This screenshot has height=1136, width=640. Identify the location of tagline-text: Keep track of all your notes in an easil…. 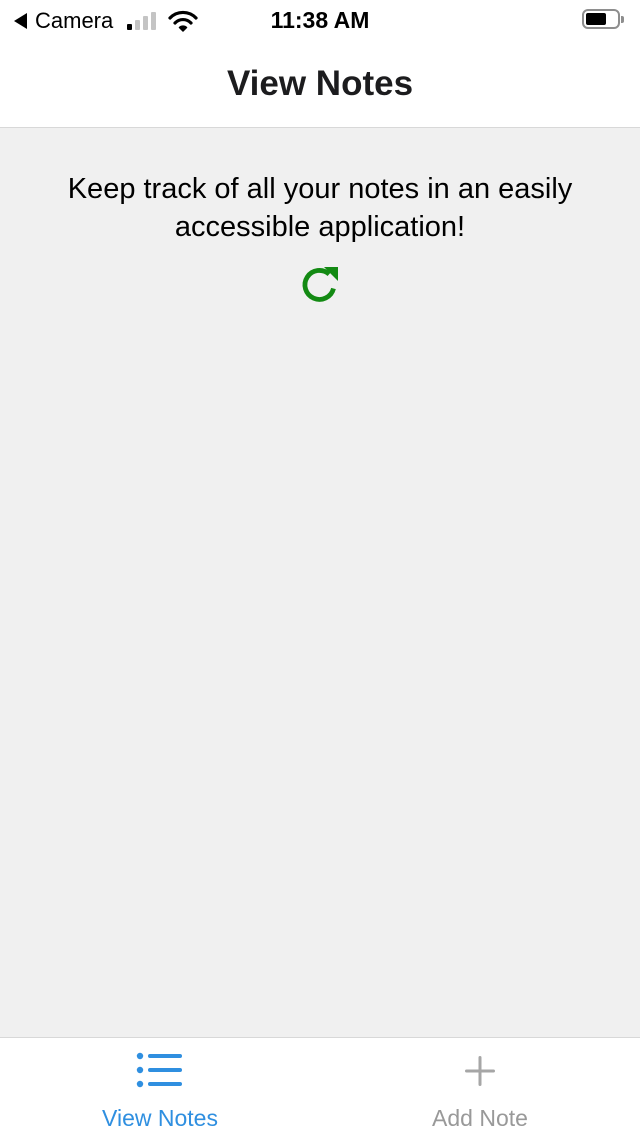
(320, 208).